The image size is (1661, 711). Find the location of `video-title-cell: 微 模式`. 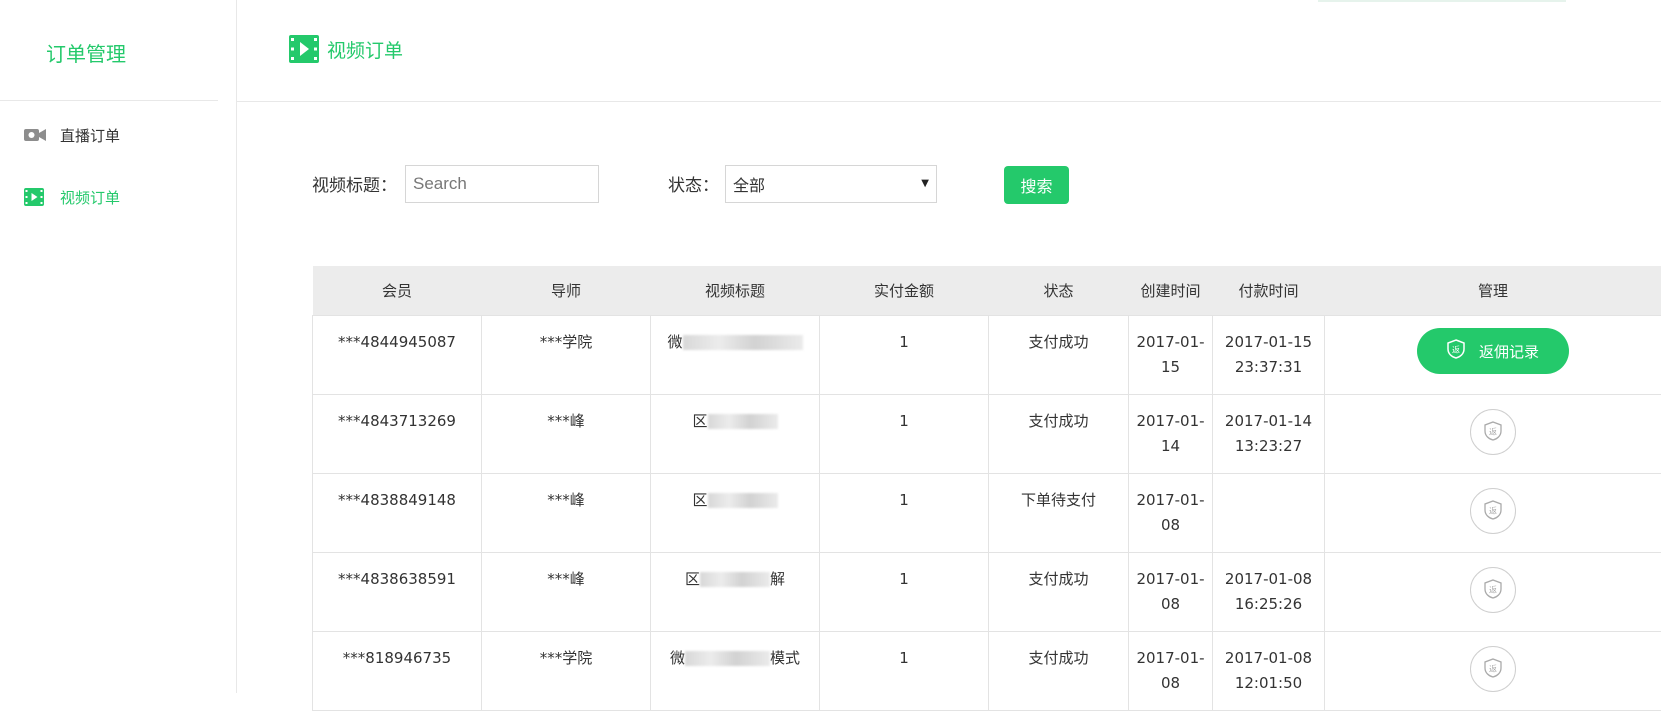

video-title-cell: 微 模式 is located at coordinates (735, 671).